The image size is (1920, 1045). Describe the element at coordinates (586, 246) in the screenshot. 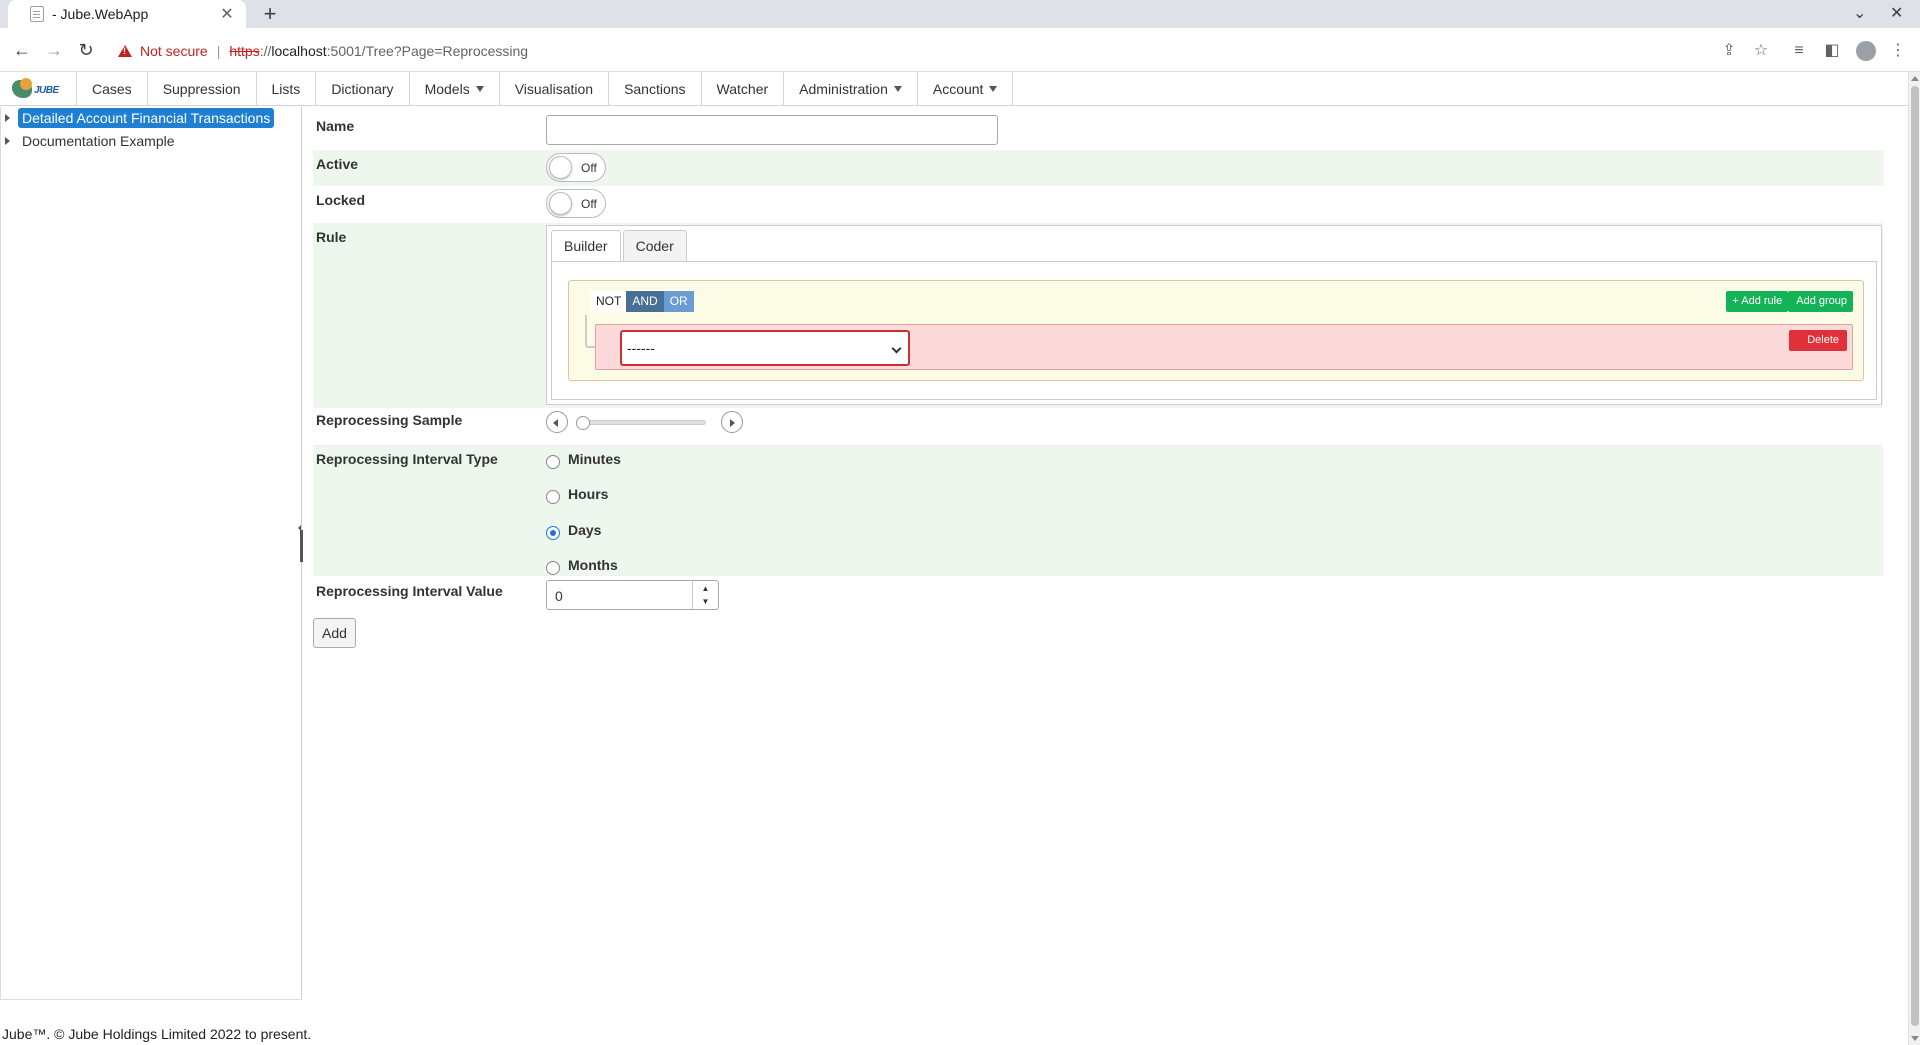

I see `tab-builder: Builder` at that location.